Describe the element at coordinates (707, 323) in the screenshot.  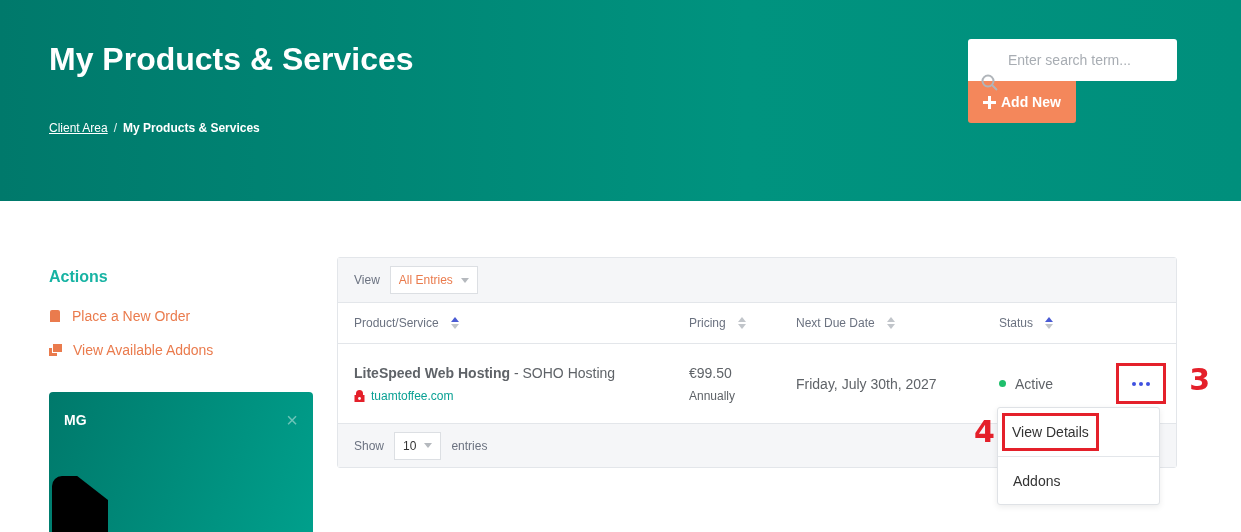
I see `column-header: Pricing` at that location.